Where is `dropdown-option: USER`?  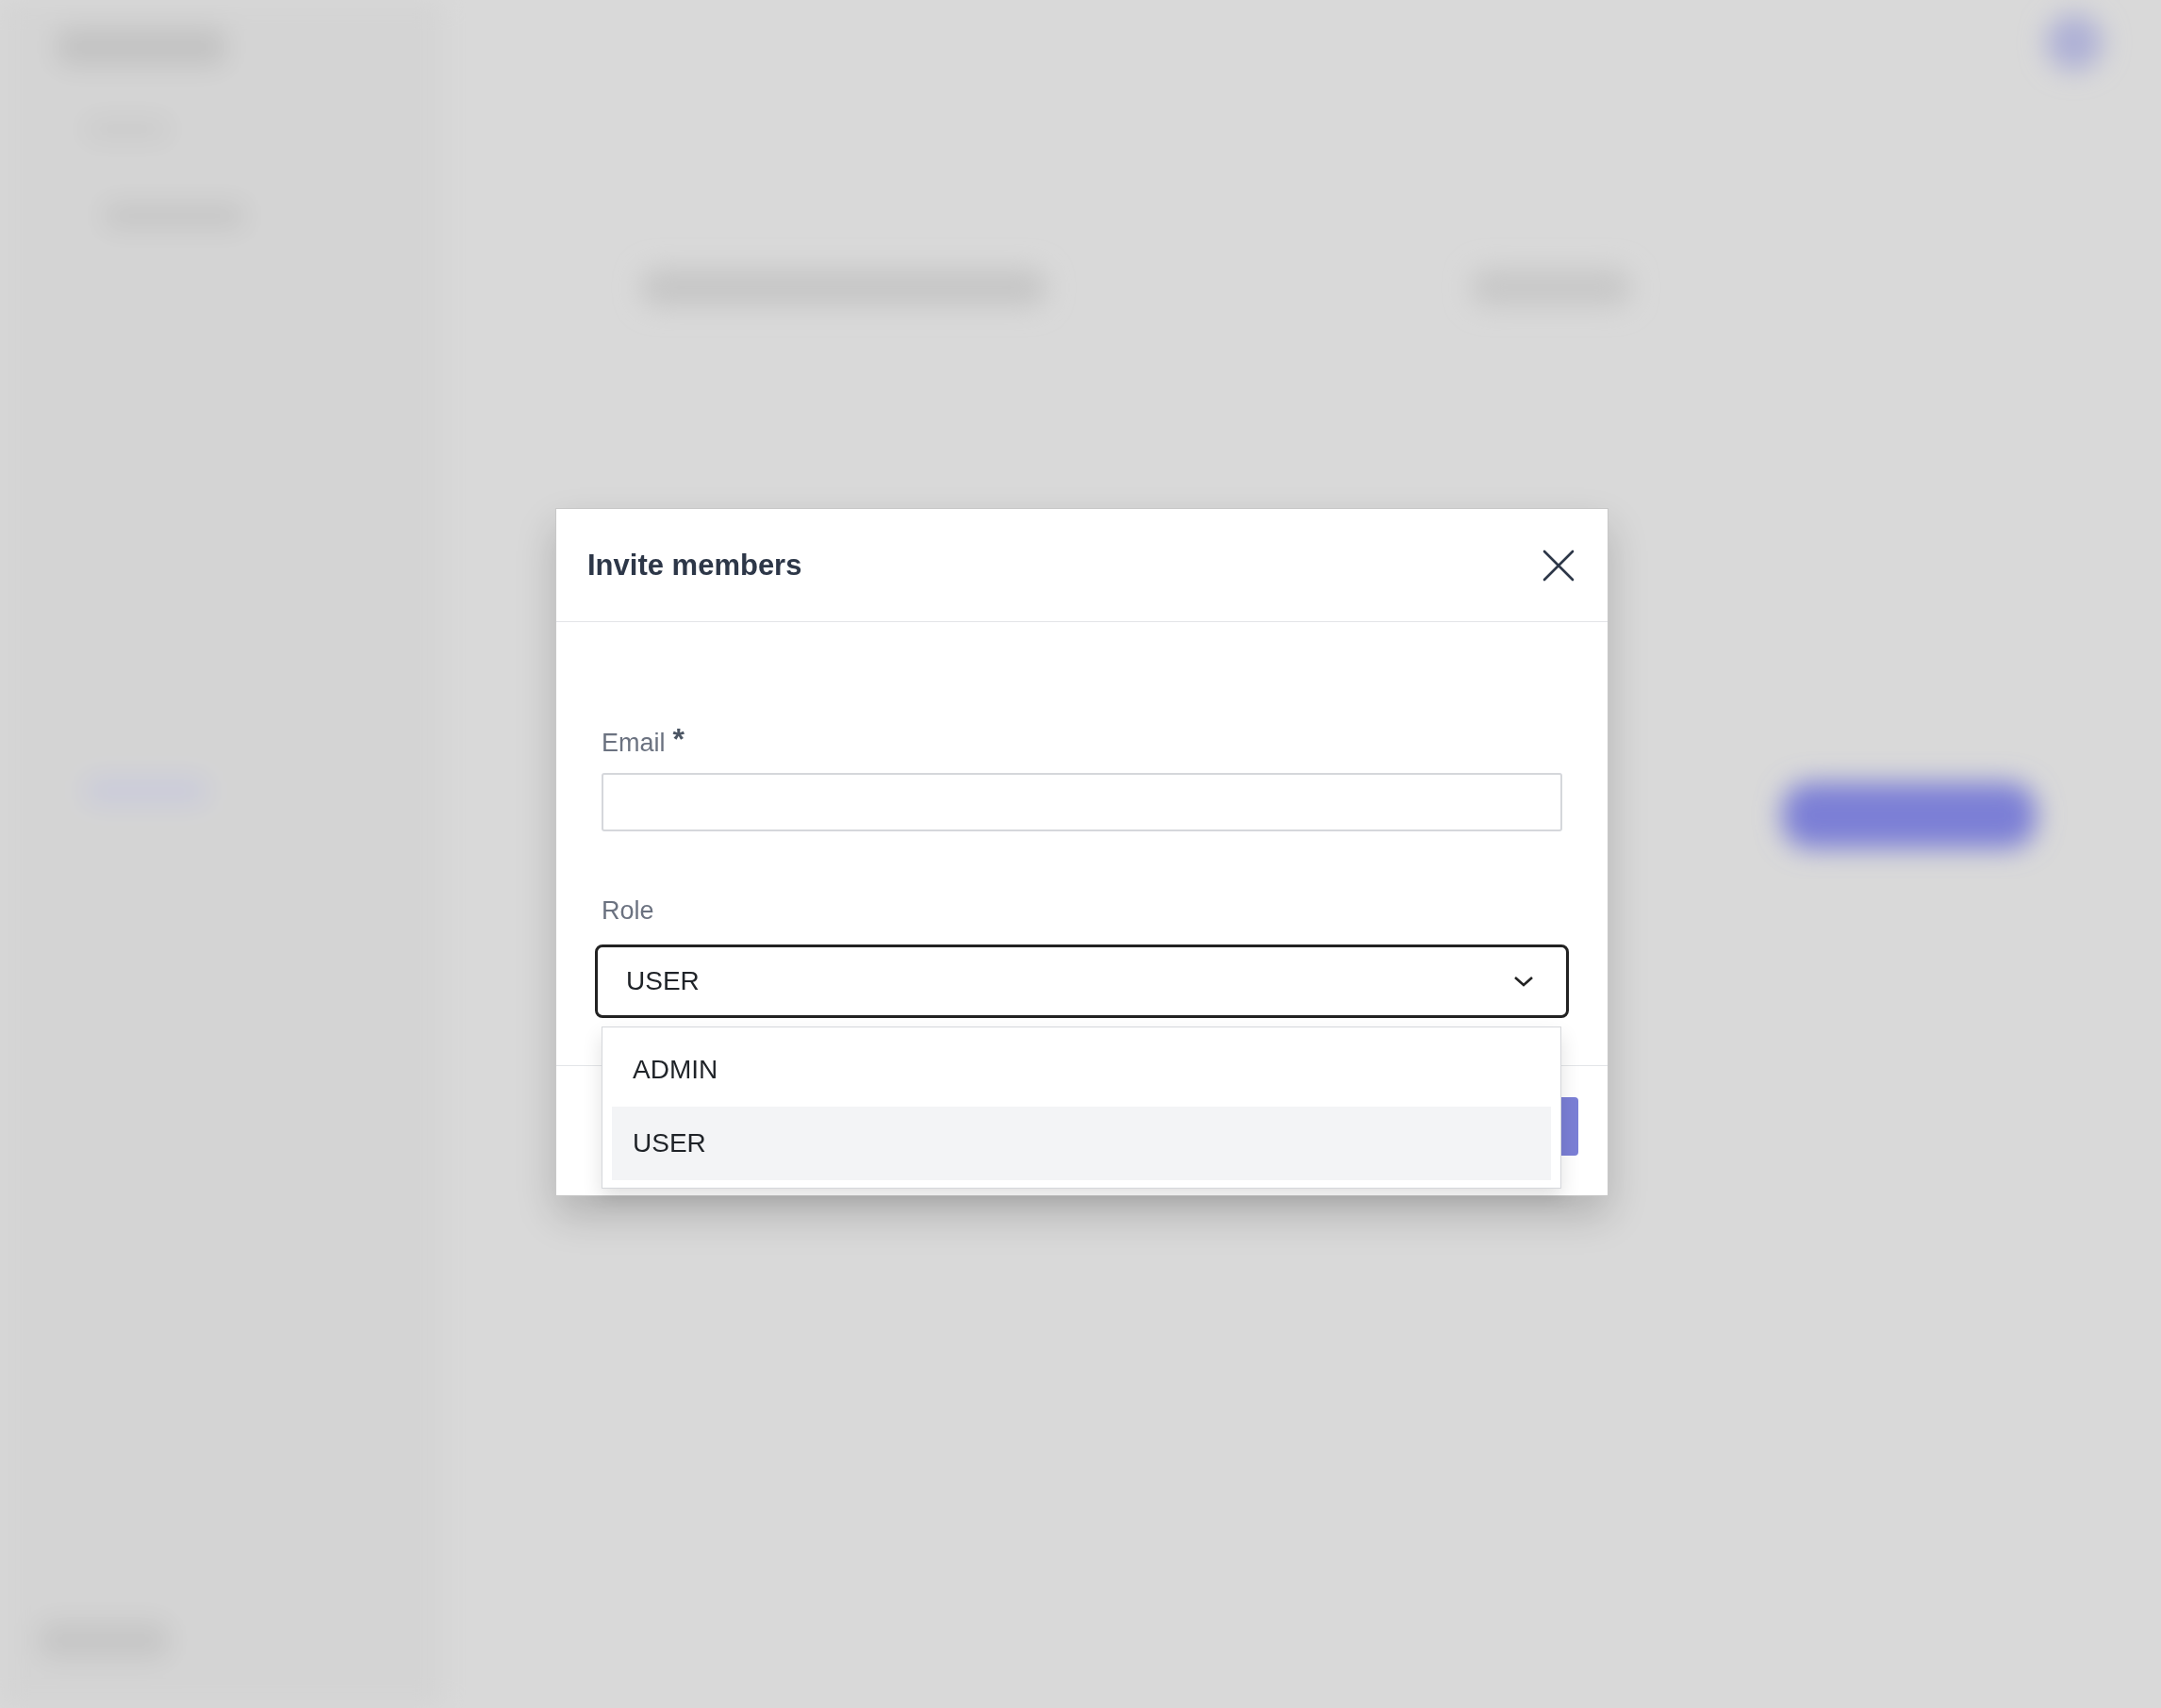
dropdown-option: USER is located at coordinates (1082, 1143).